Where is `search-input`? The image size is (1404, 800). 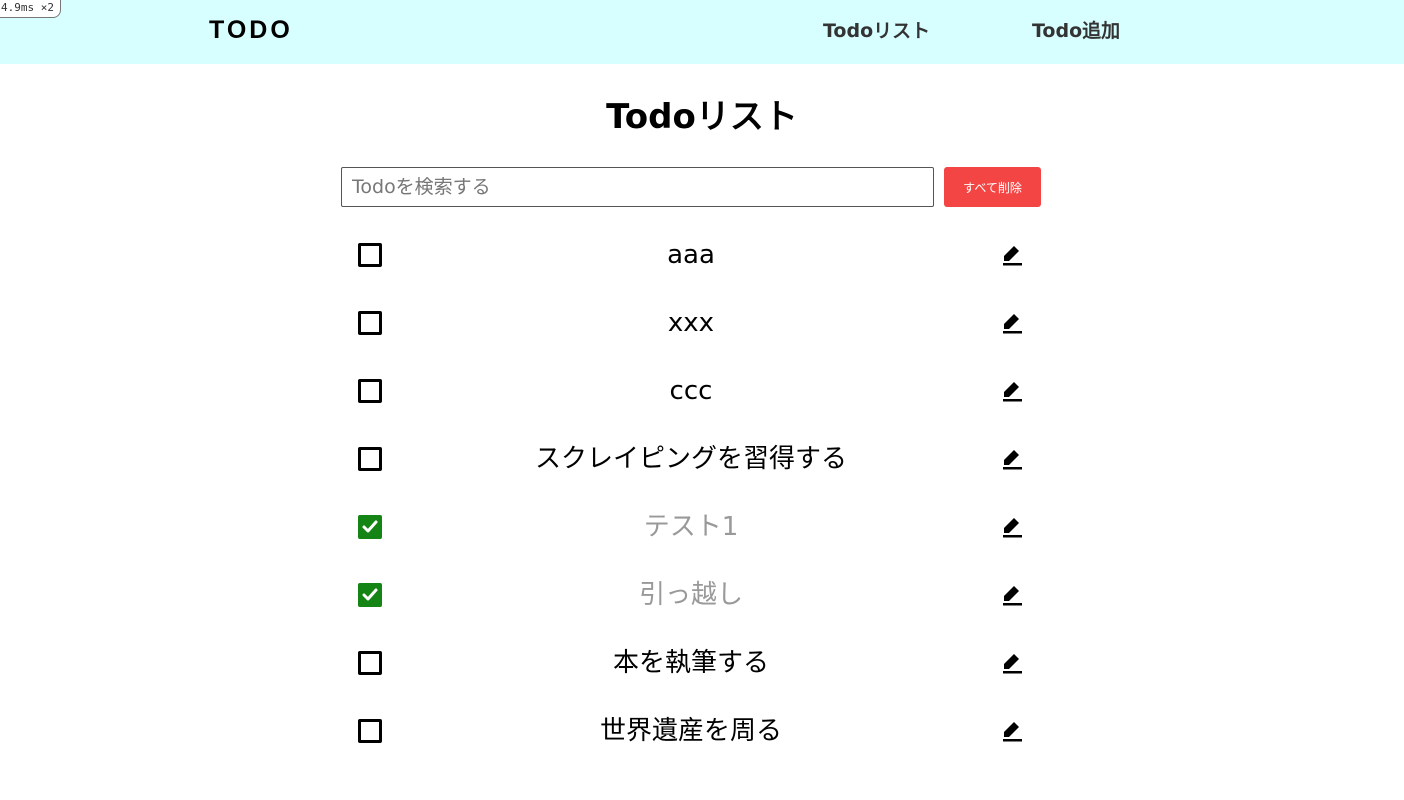 search-input is located at coordinates (637, 187).